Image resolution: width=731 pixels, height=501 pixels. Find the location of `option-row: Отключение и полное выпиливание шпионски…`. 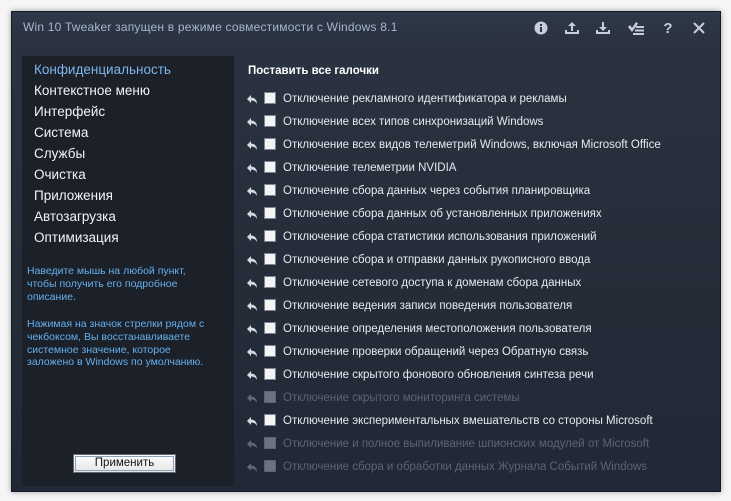

option-row: Отключение и полное выпиливание шпионски… is located at coordinates (474, 444).